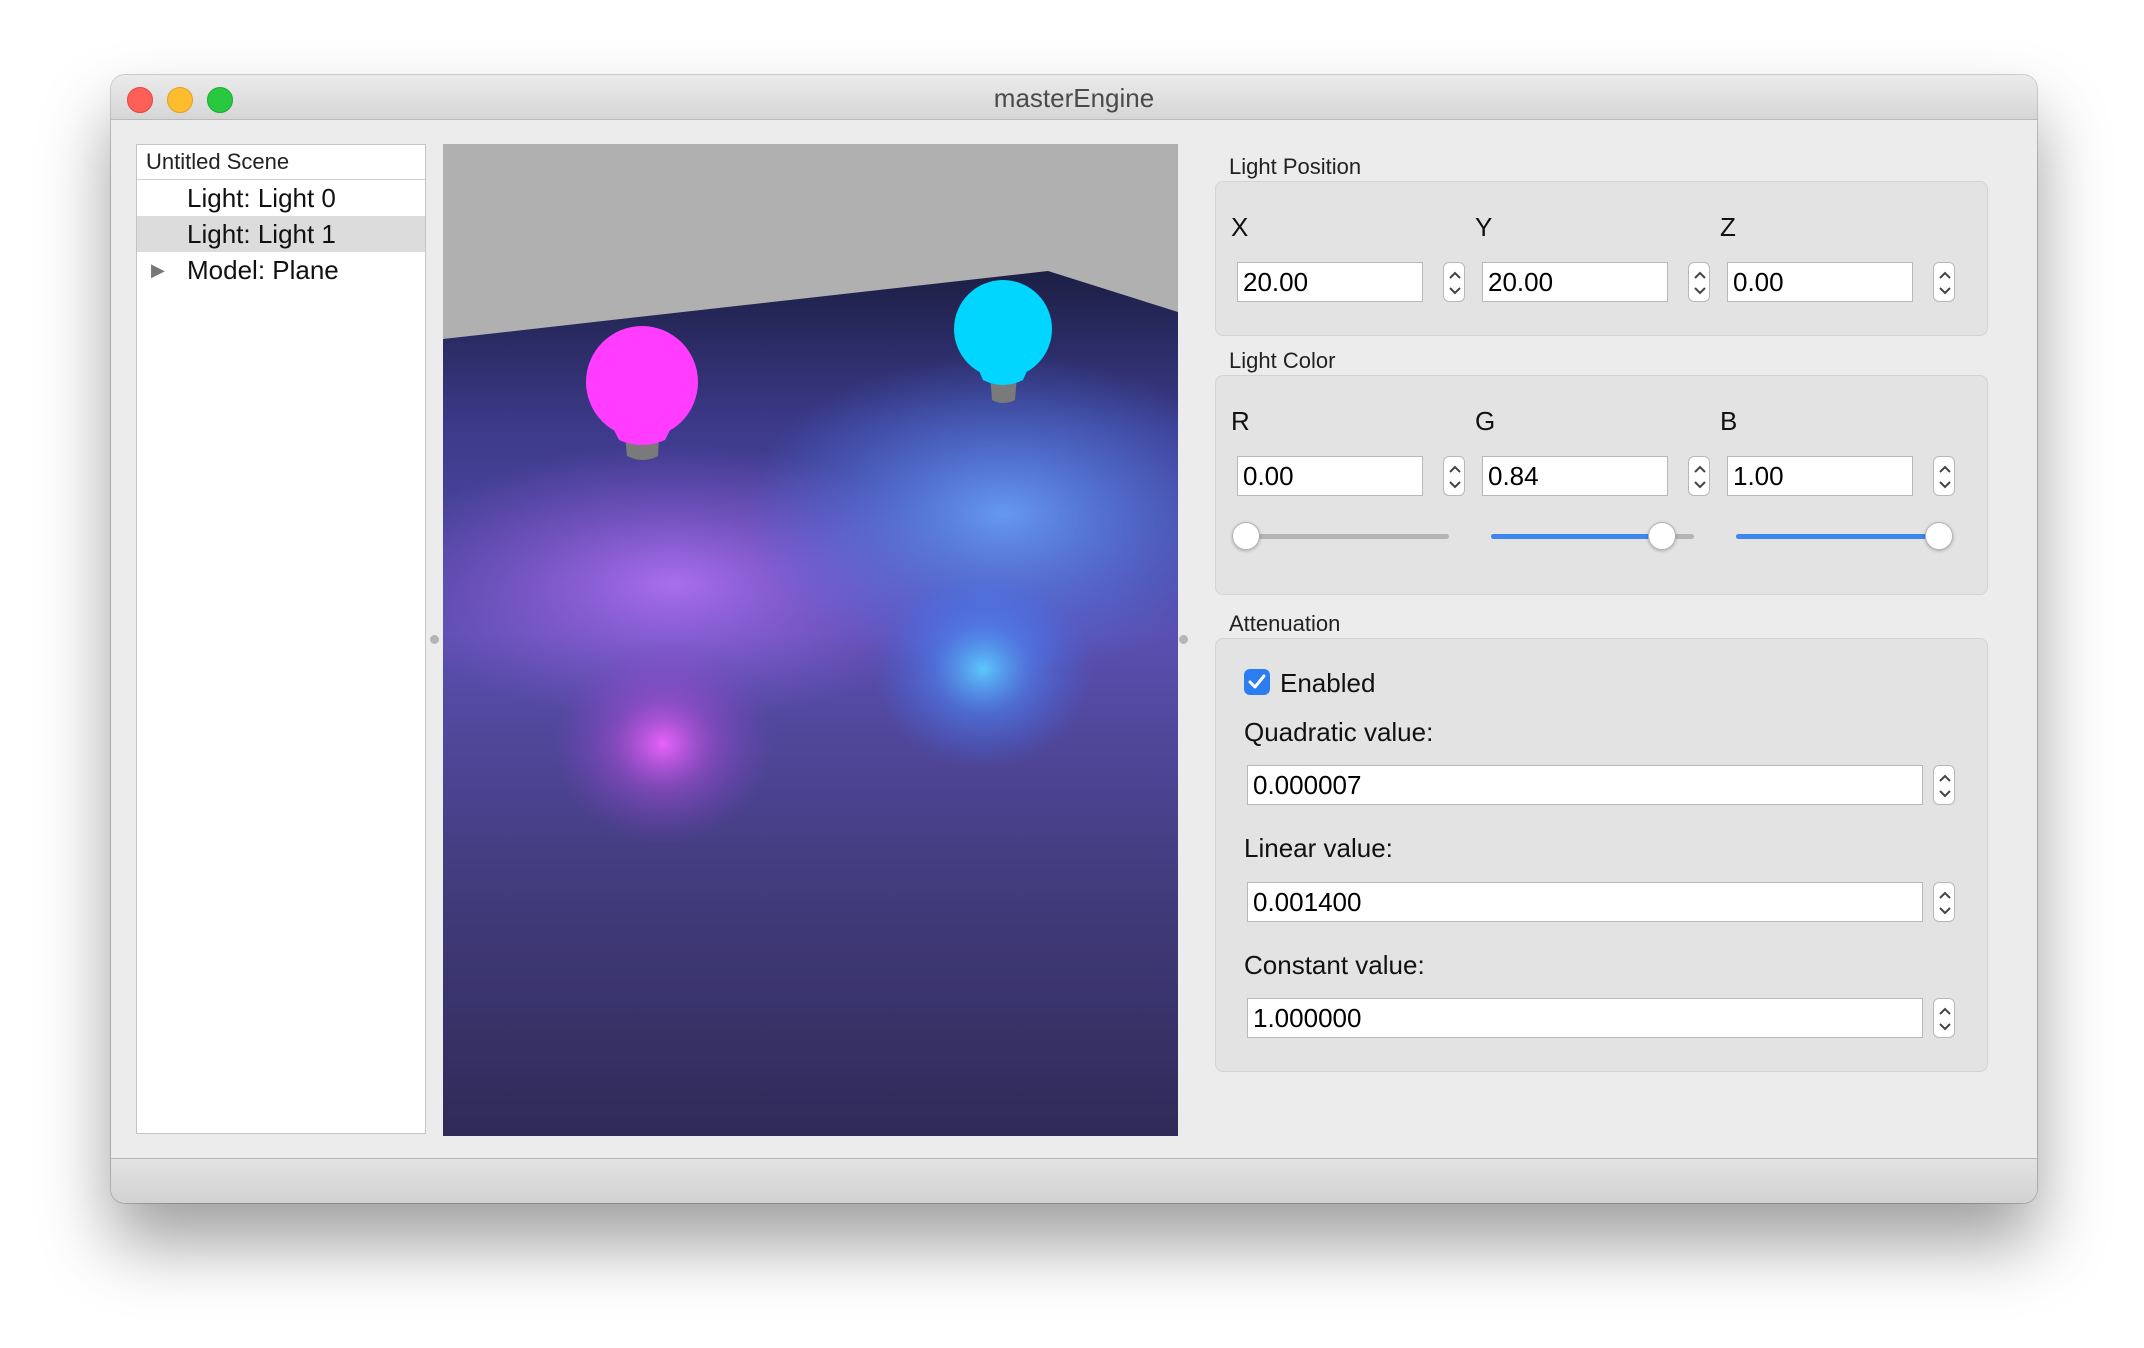 The width and height of the screenshot is (2144, 1348). I want to click on constant-stepper, so click(1944, 1018).